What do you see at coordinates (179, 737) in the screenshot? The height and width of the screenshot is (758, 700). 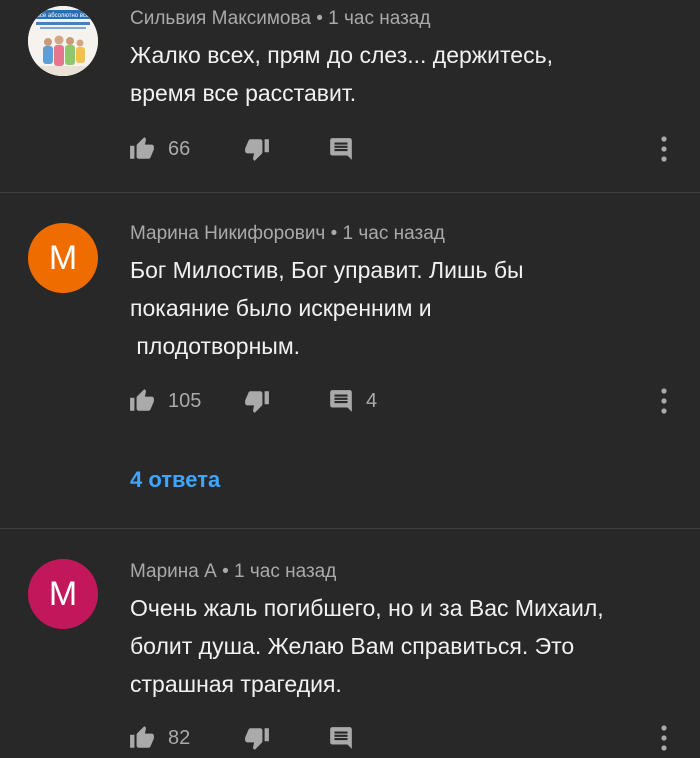 I see `like-count: 82` at bounding box center [179, 737].